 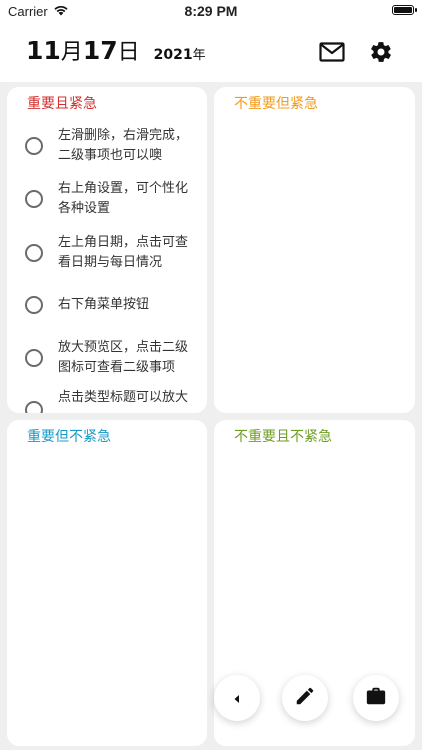 I want to click on pencil-icon, so click(x=305, y=698).